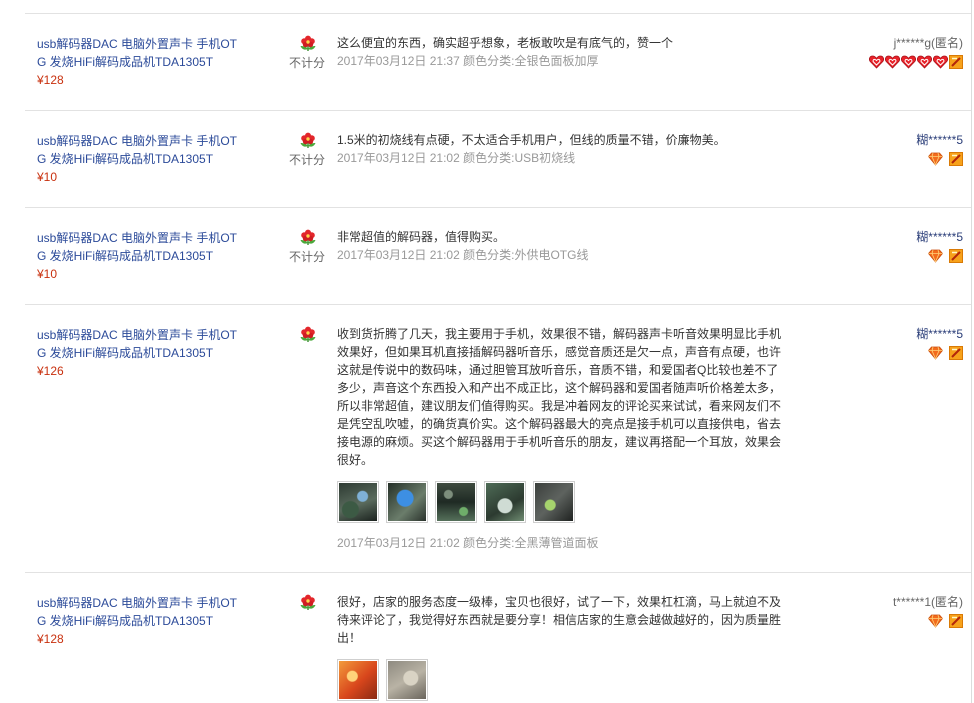 The image size is (974, 703). I want to click on review-meta: 2017年03月12日 21:02 颜色分类:外供电OTG线, so click(560, 255).